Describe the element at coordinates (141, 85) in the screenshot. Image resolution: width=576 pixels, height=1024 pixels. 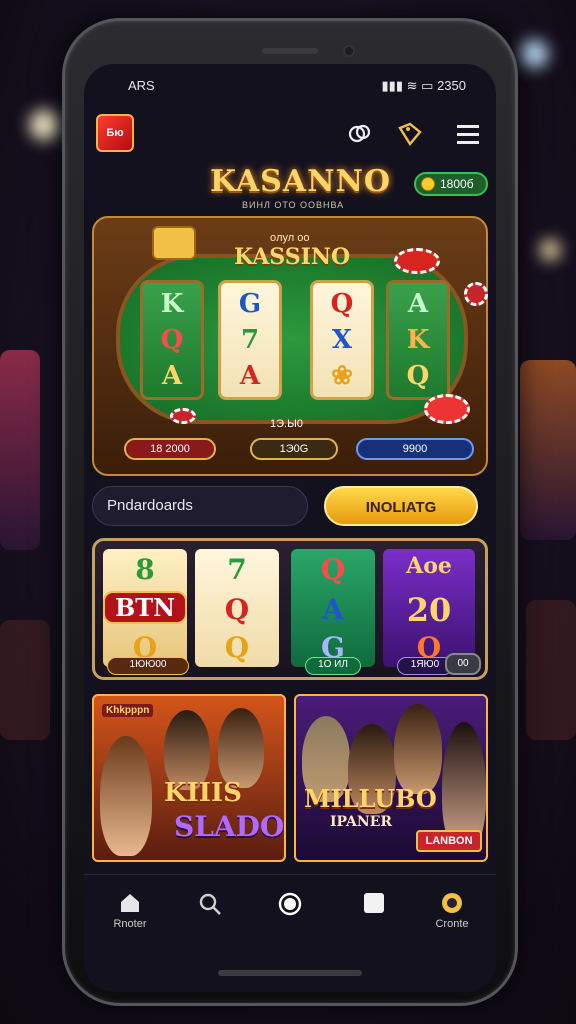
I see `carrier-label: ARS` at that location.